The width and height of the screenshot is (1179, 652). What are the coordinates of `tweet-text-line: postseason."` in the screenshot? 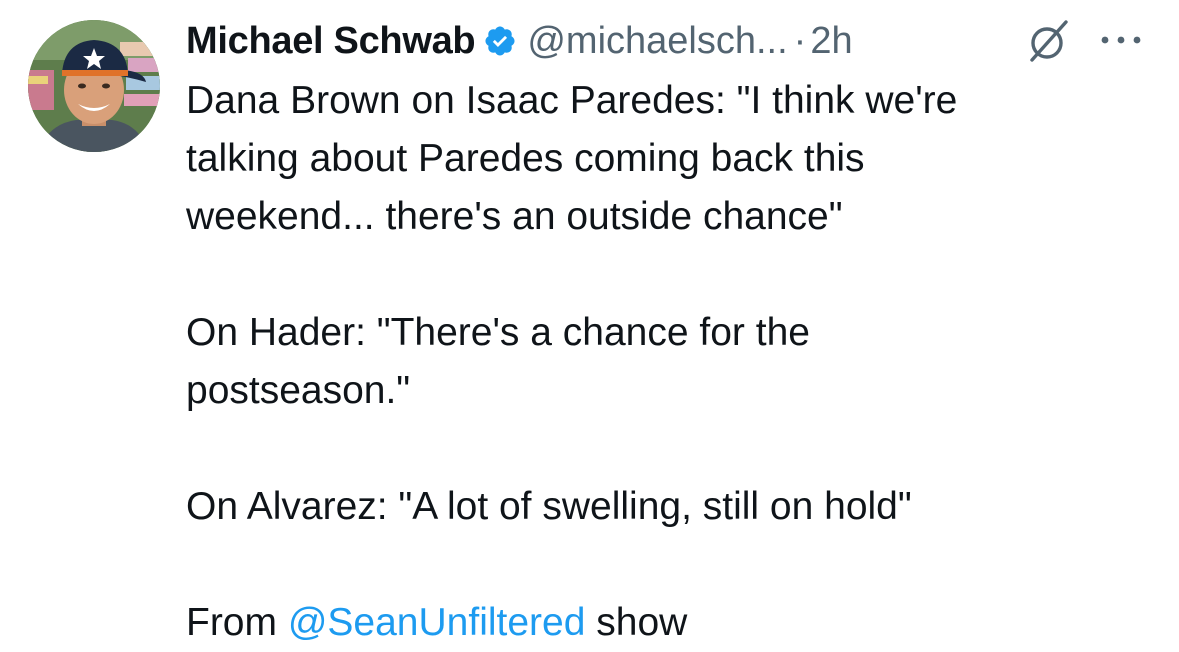 It's located at (298, 390).